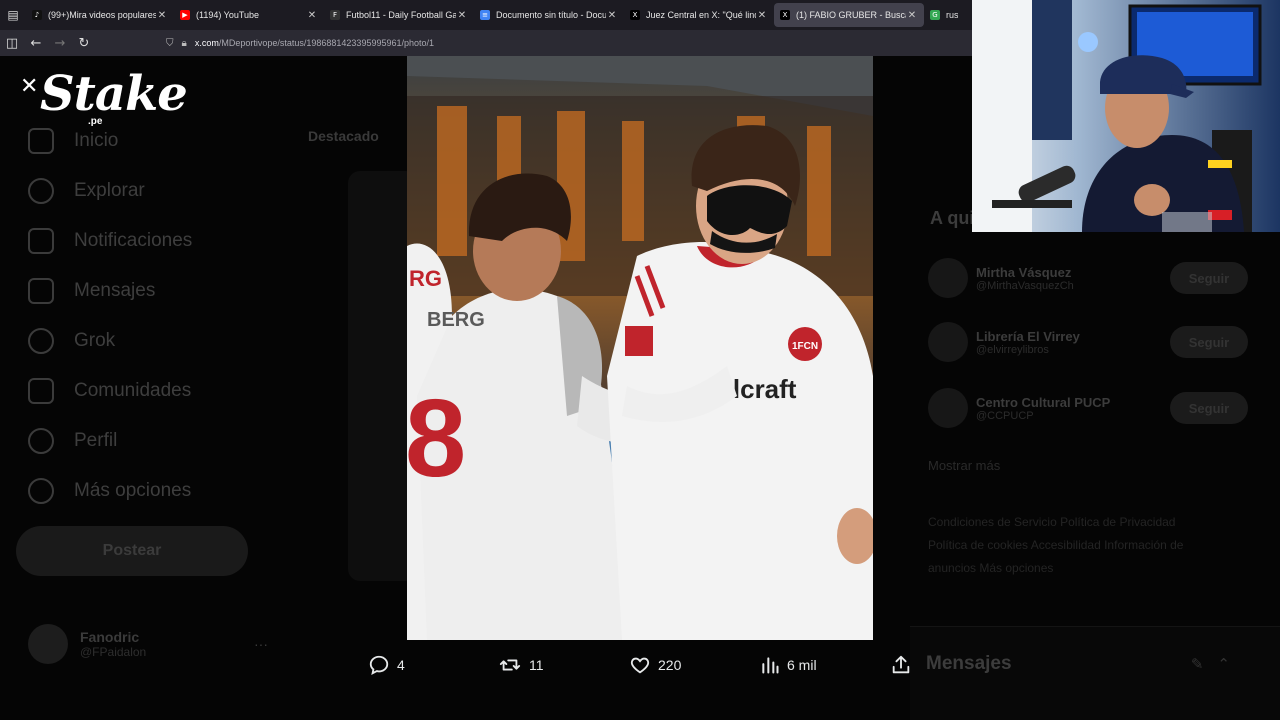 The image size is (1280, 720). What do you see at coordinates (436, 438) in the screenshot?
I see `svg-text: 8` at bounding box center [436, 438].